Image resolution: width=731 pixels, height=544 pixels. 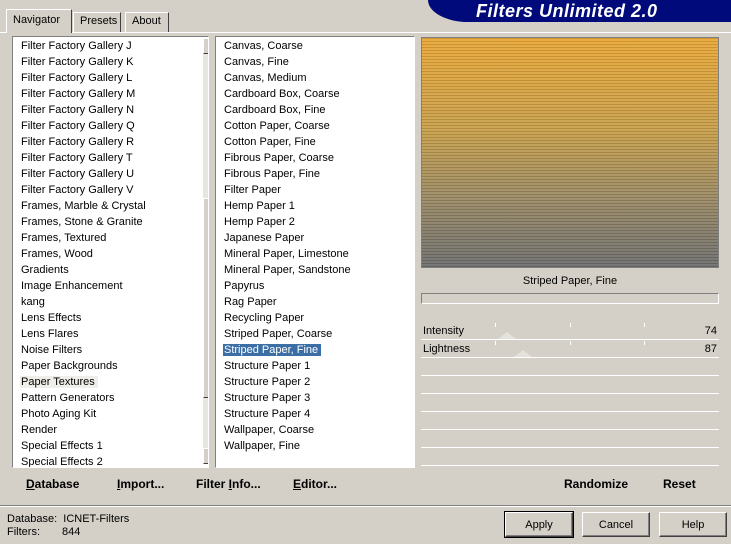 I want to click on list-item: Filter Factory Gallery U, so click(x=81, y=175).